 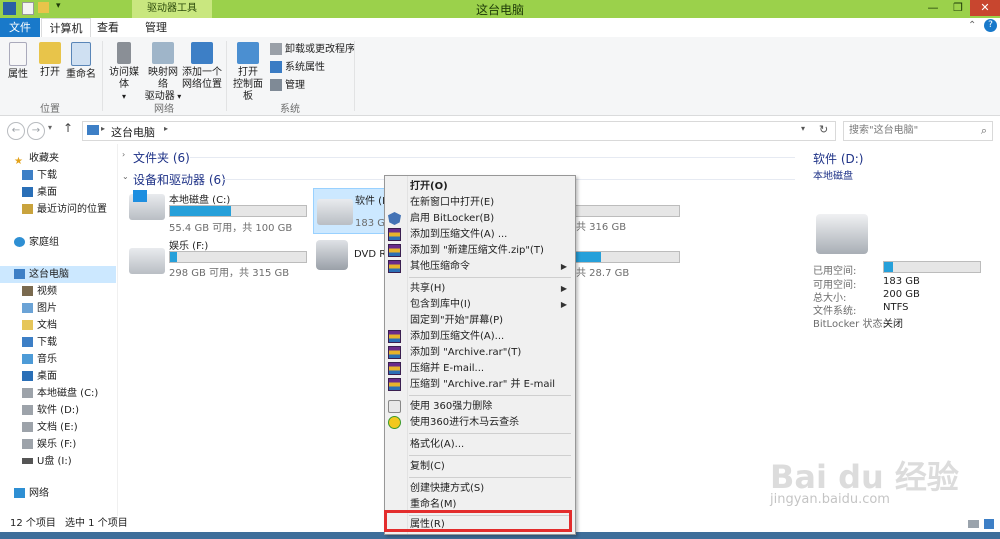 What do you see at coordinates (36, 131) in the screenshot?
I see `forward-button: →` at bounding box center [36, 131].